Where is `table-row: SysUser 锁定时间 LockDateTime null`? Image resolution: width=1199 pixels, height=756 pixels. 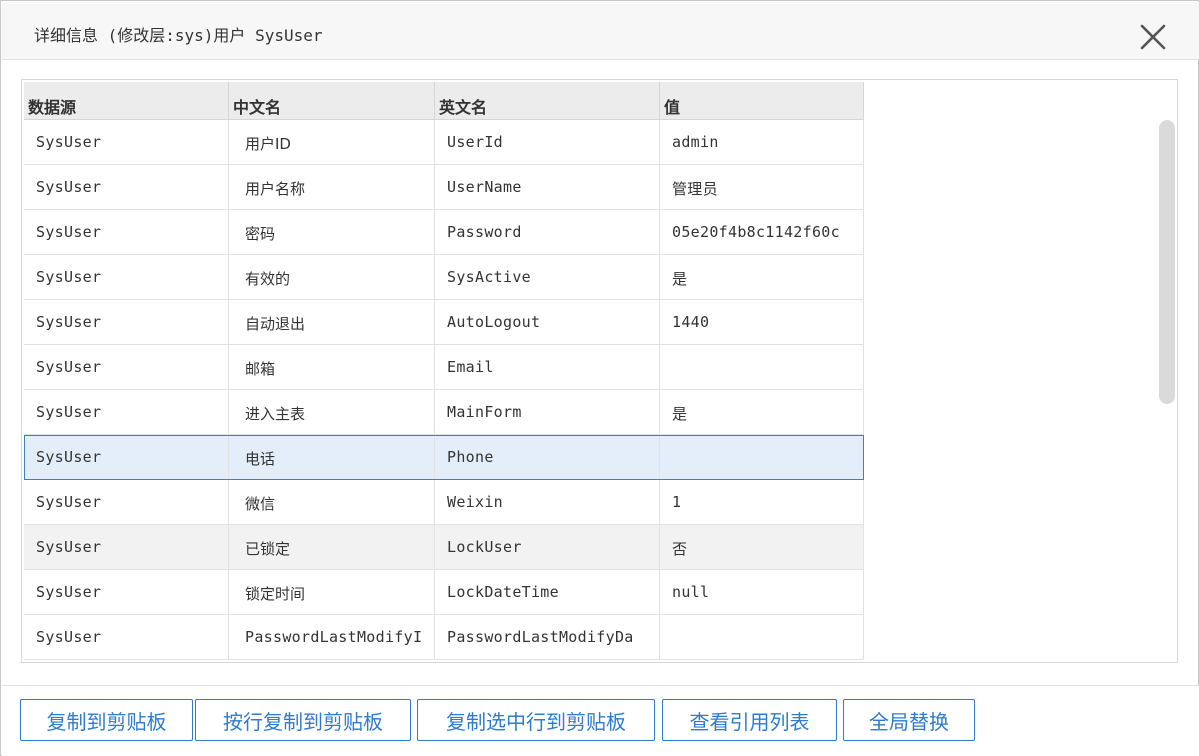 table-row: SysUser 锁定时间 LockDateTime null is located at coordinates (444, 592).